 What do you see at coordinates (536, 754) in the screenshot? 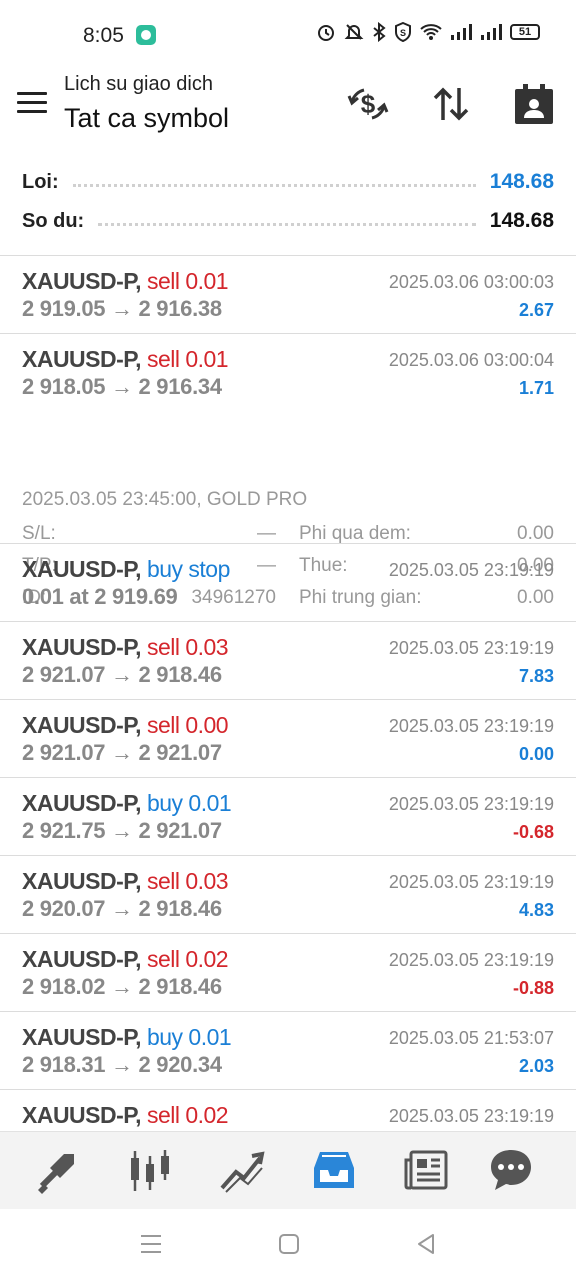
I see `deal-profit: 0.00` at bounding box center [536, 754].